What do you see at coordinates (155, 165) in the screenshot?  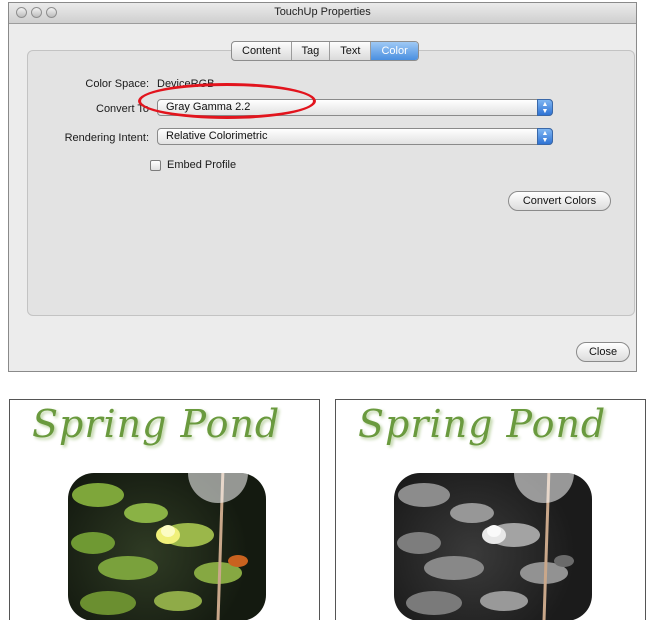 I see `embed-profile-checkbox` at bounding box center [155, 165].